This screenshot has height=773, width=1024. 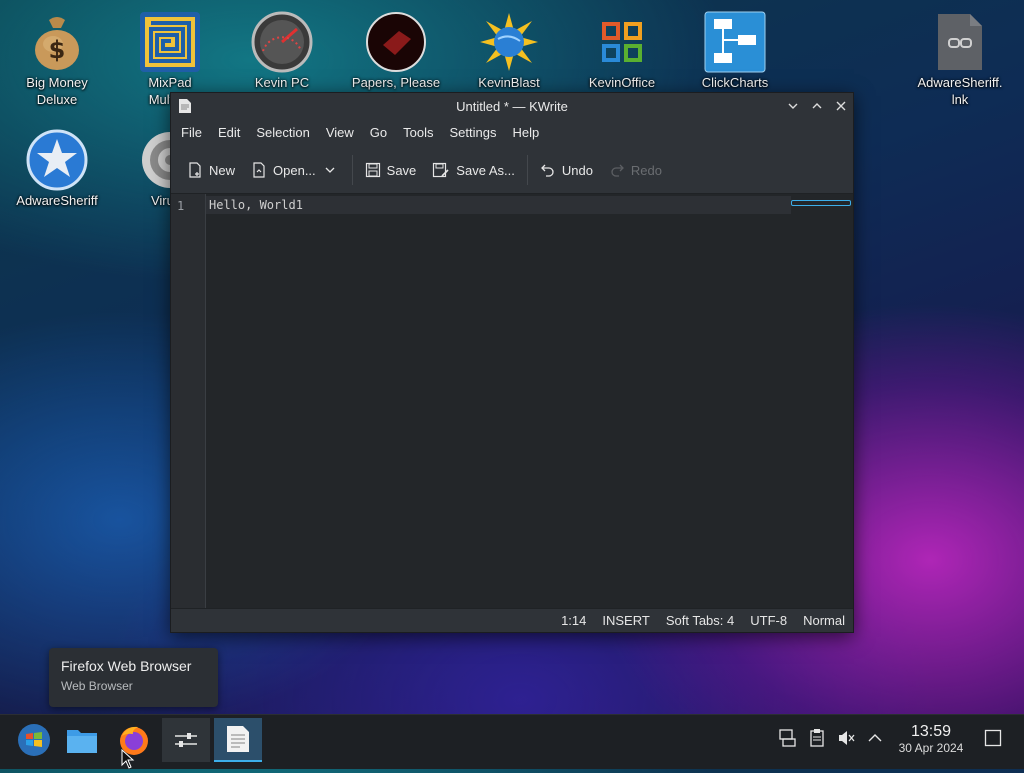 I want to click on tooltip-title: Firefox Web Browser, so click(x=126, y=666).